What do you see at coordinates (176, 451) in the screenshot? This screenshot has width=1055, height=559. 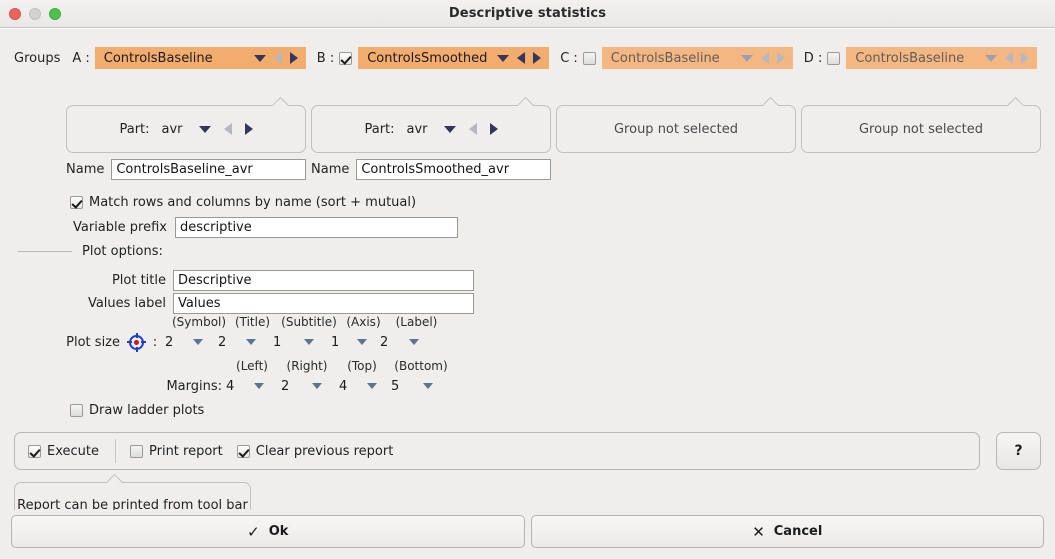 I see `print-report-item: Print report` at bounding box center [176, 451].